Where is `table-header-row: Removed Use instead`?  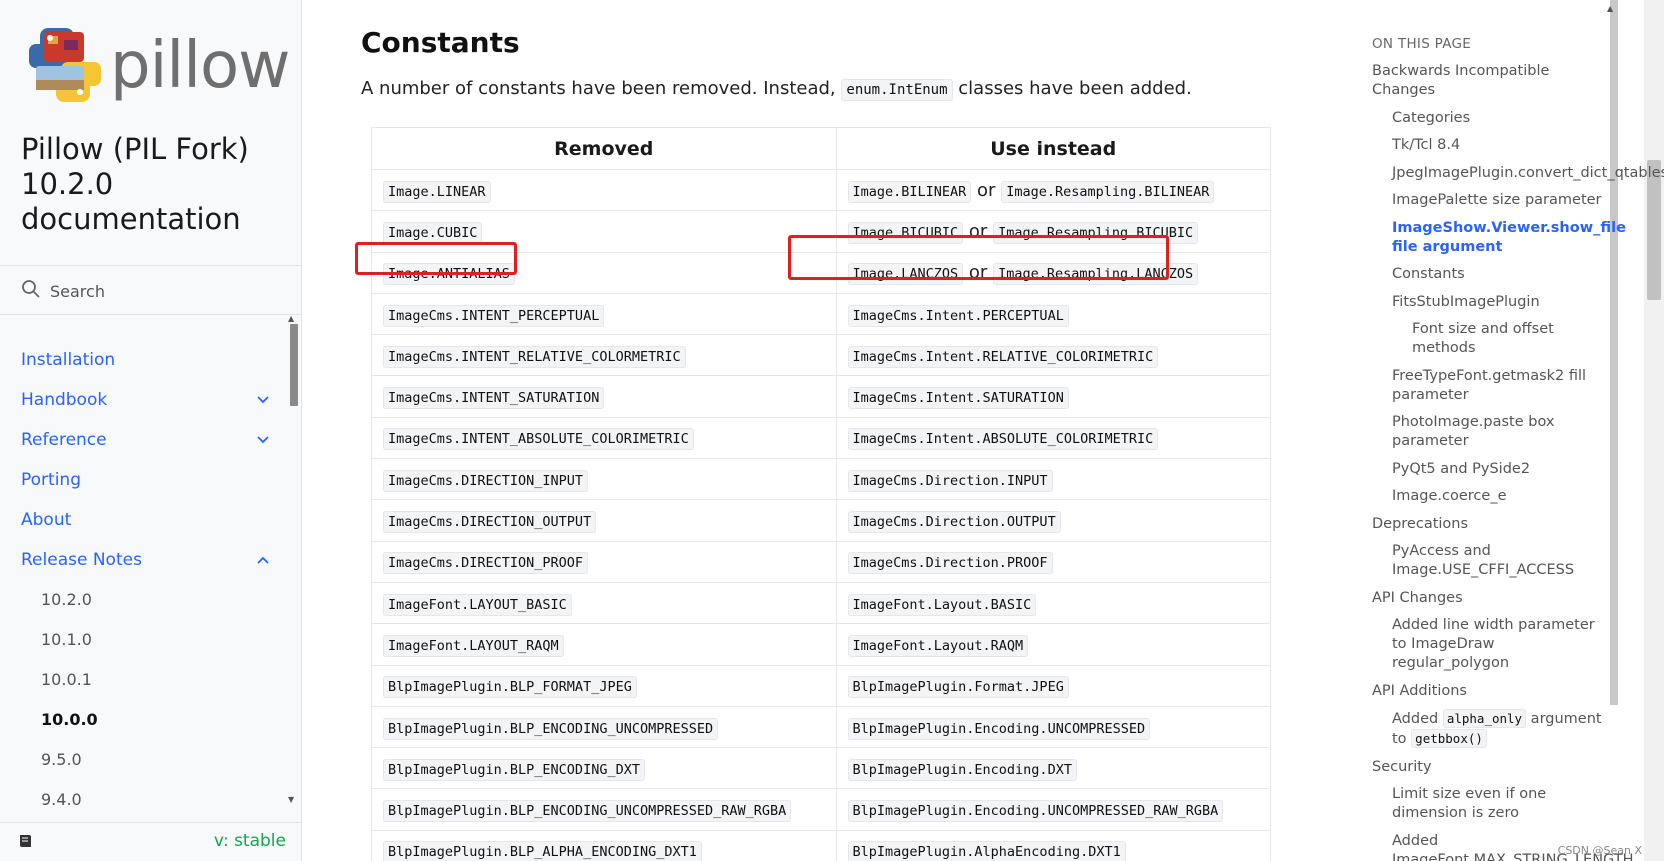 table-header-row: Removed Use instead is located at coordinates (821, 148).